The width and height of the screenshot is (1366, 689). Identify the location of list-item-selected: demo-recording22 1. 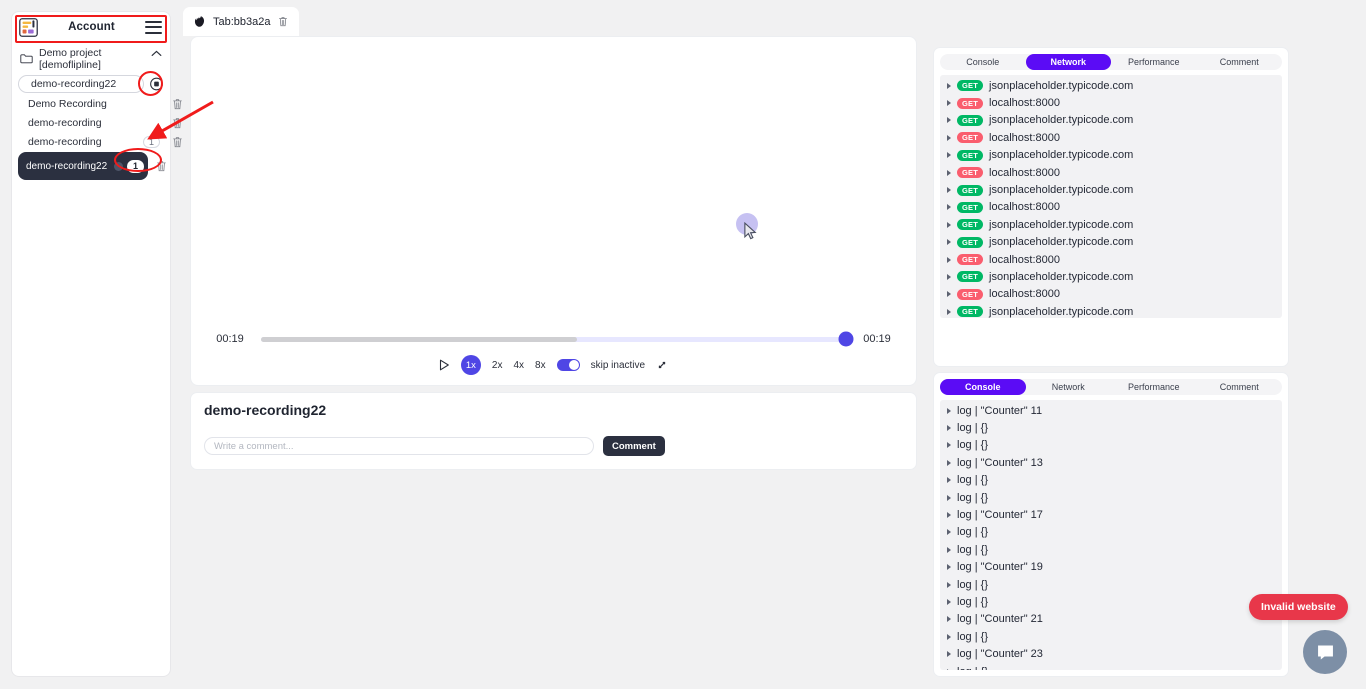
(92, 166).